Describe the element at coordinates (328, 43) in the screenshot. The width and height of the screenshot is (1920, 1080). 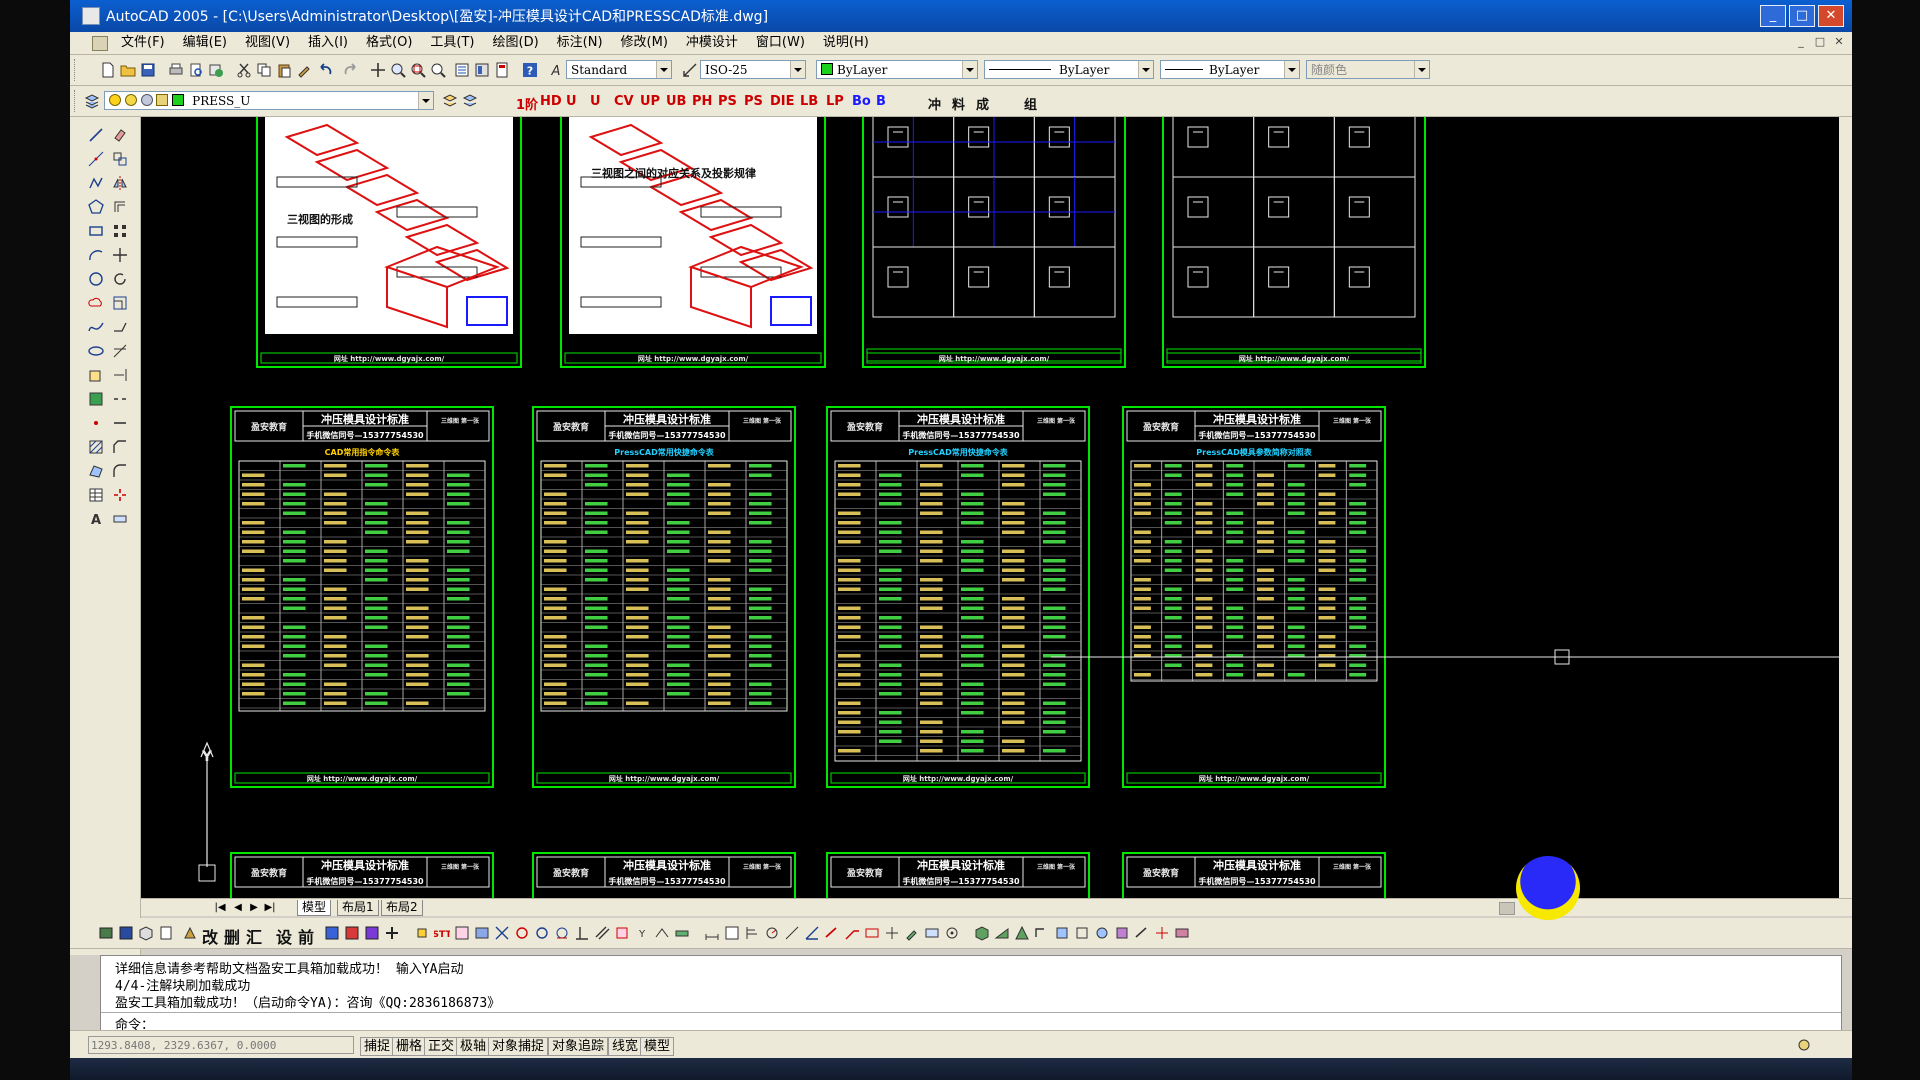
I see `menu-insert: 插入(I)` at that location.